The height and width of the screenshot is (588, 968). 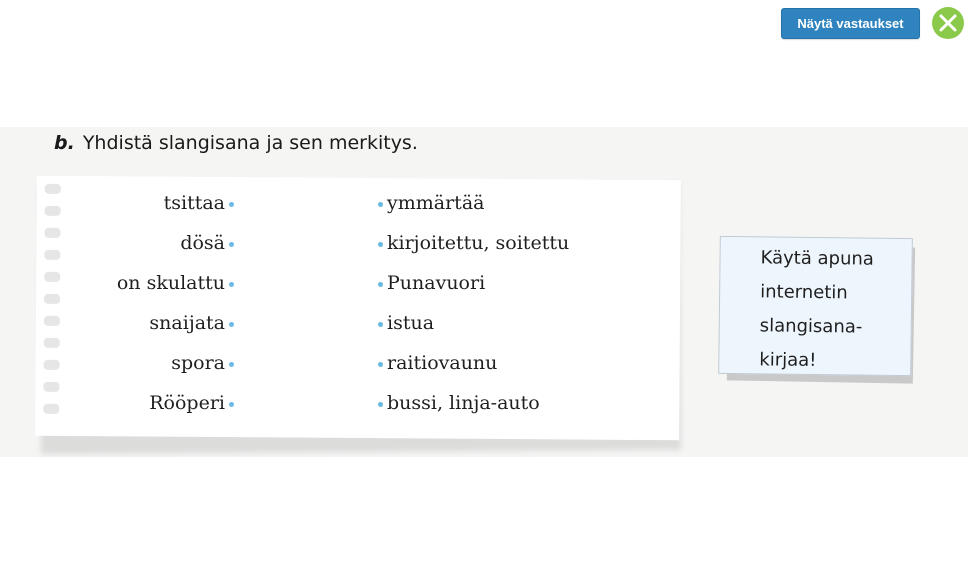 I want to click on right-item: ymmärtää, so click(x=431, y=203).